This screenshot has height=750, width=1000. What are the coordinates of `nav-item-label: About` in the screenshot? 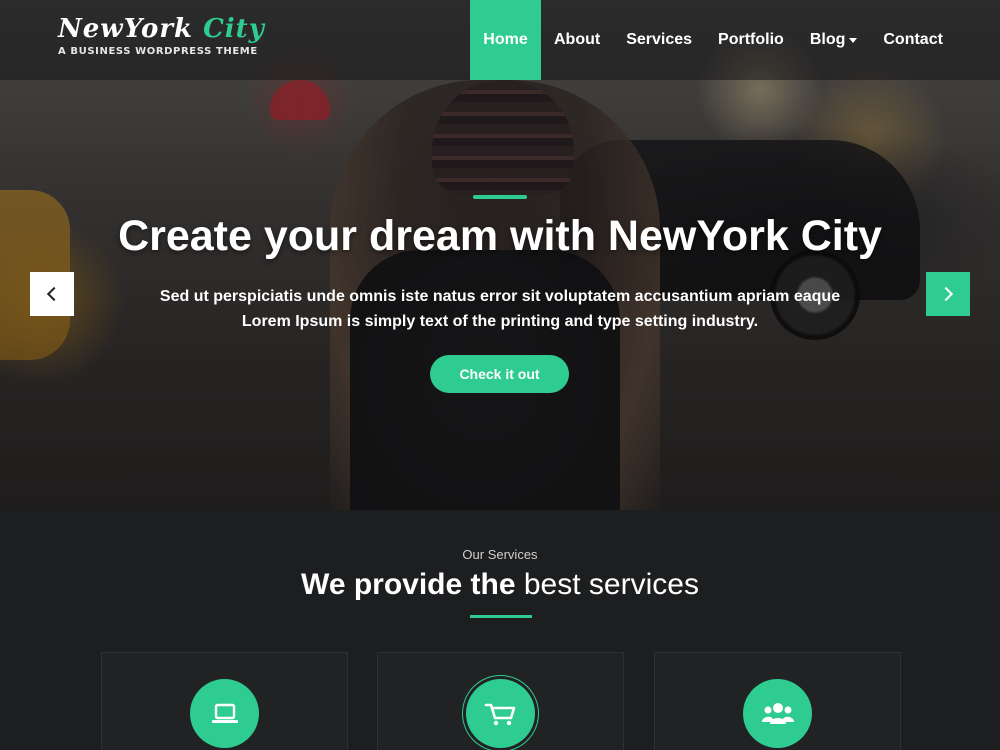 It's located at (577, 39).